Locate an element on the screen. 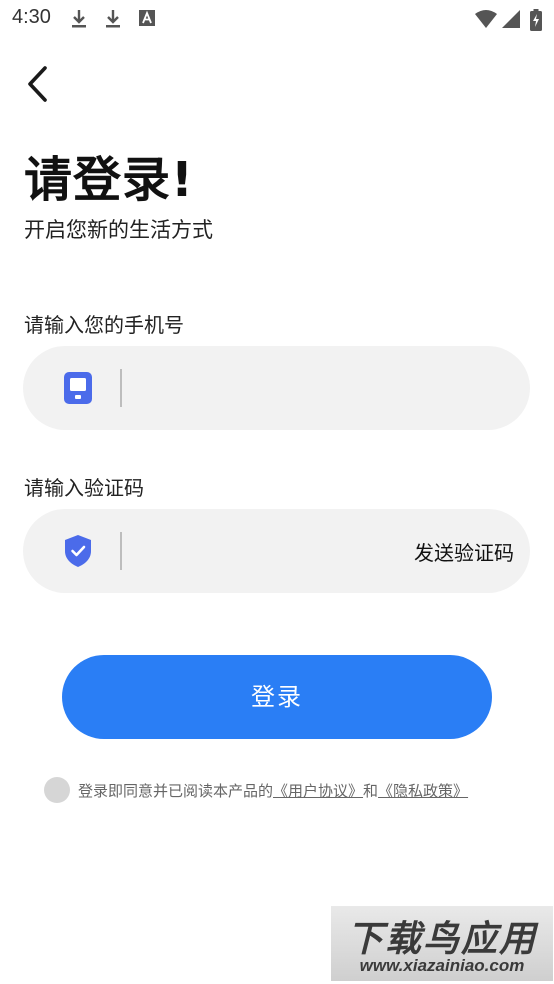 This screenshot has width=554, height=984. page-subtitle: 开启您新的生活方式 is located at coordinates (118, 230).